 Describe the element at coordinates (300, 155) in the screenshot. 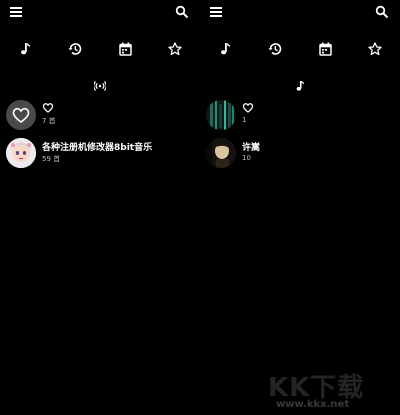

I see `artist-item: 许嵩 10` at that location.